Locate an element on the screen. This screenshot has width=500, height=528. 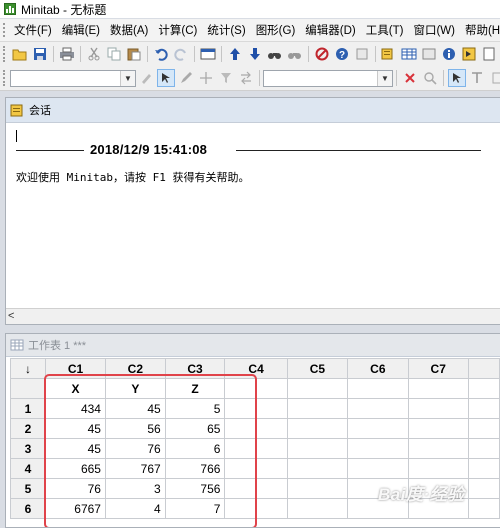
column-direction-corner: ↓ is located at coordinates (28, 368).